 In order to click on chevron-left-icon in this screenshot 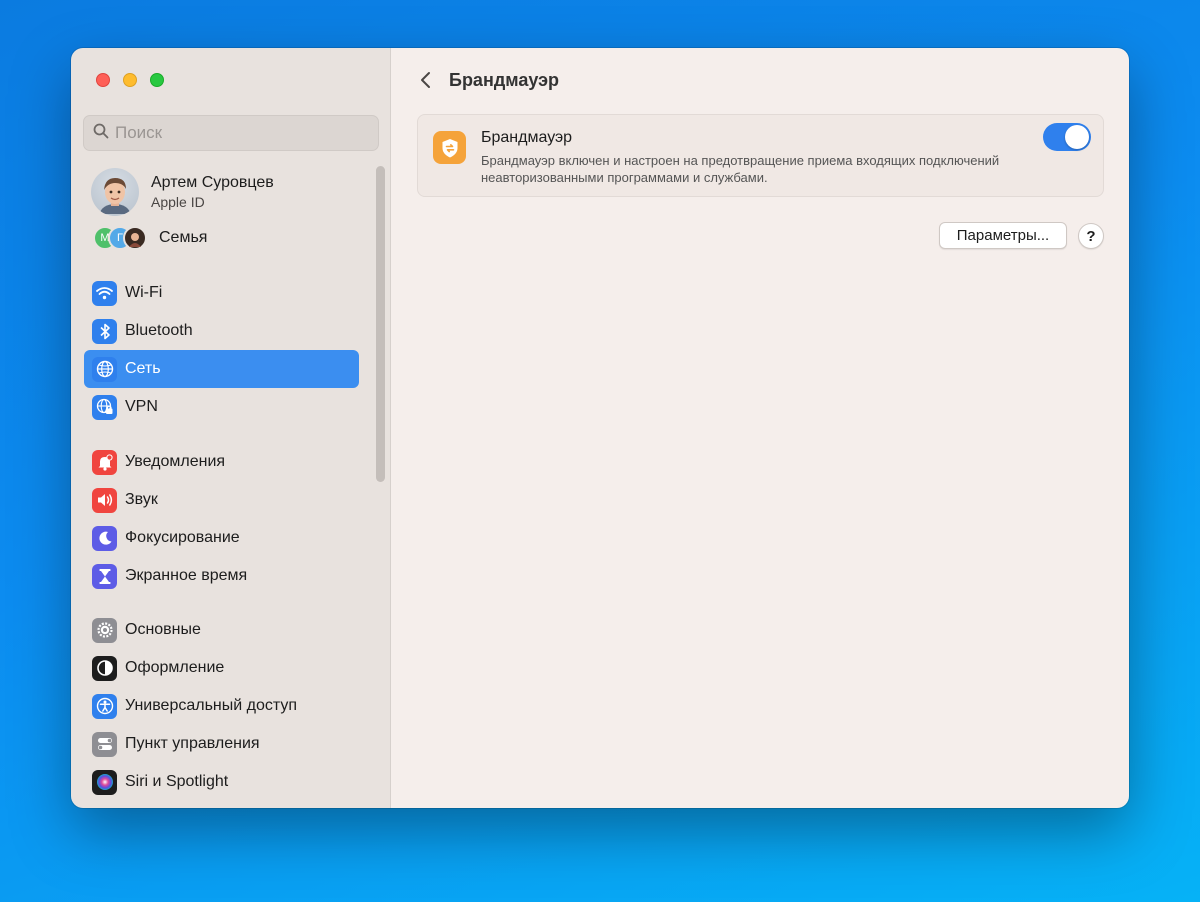, I will do `click(425, 80)`.